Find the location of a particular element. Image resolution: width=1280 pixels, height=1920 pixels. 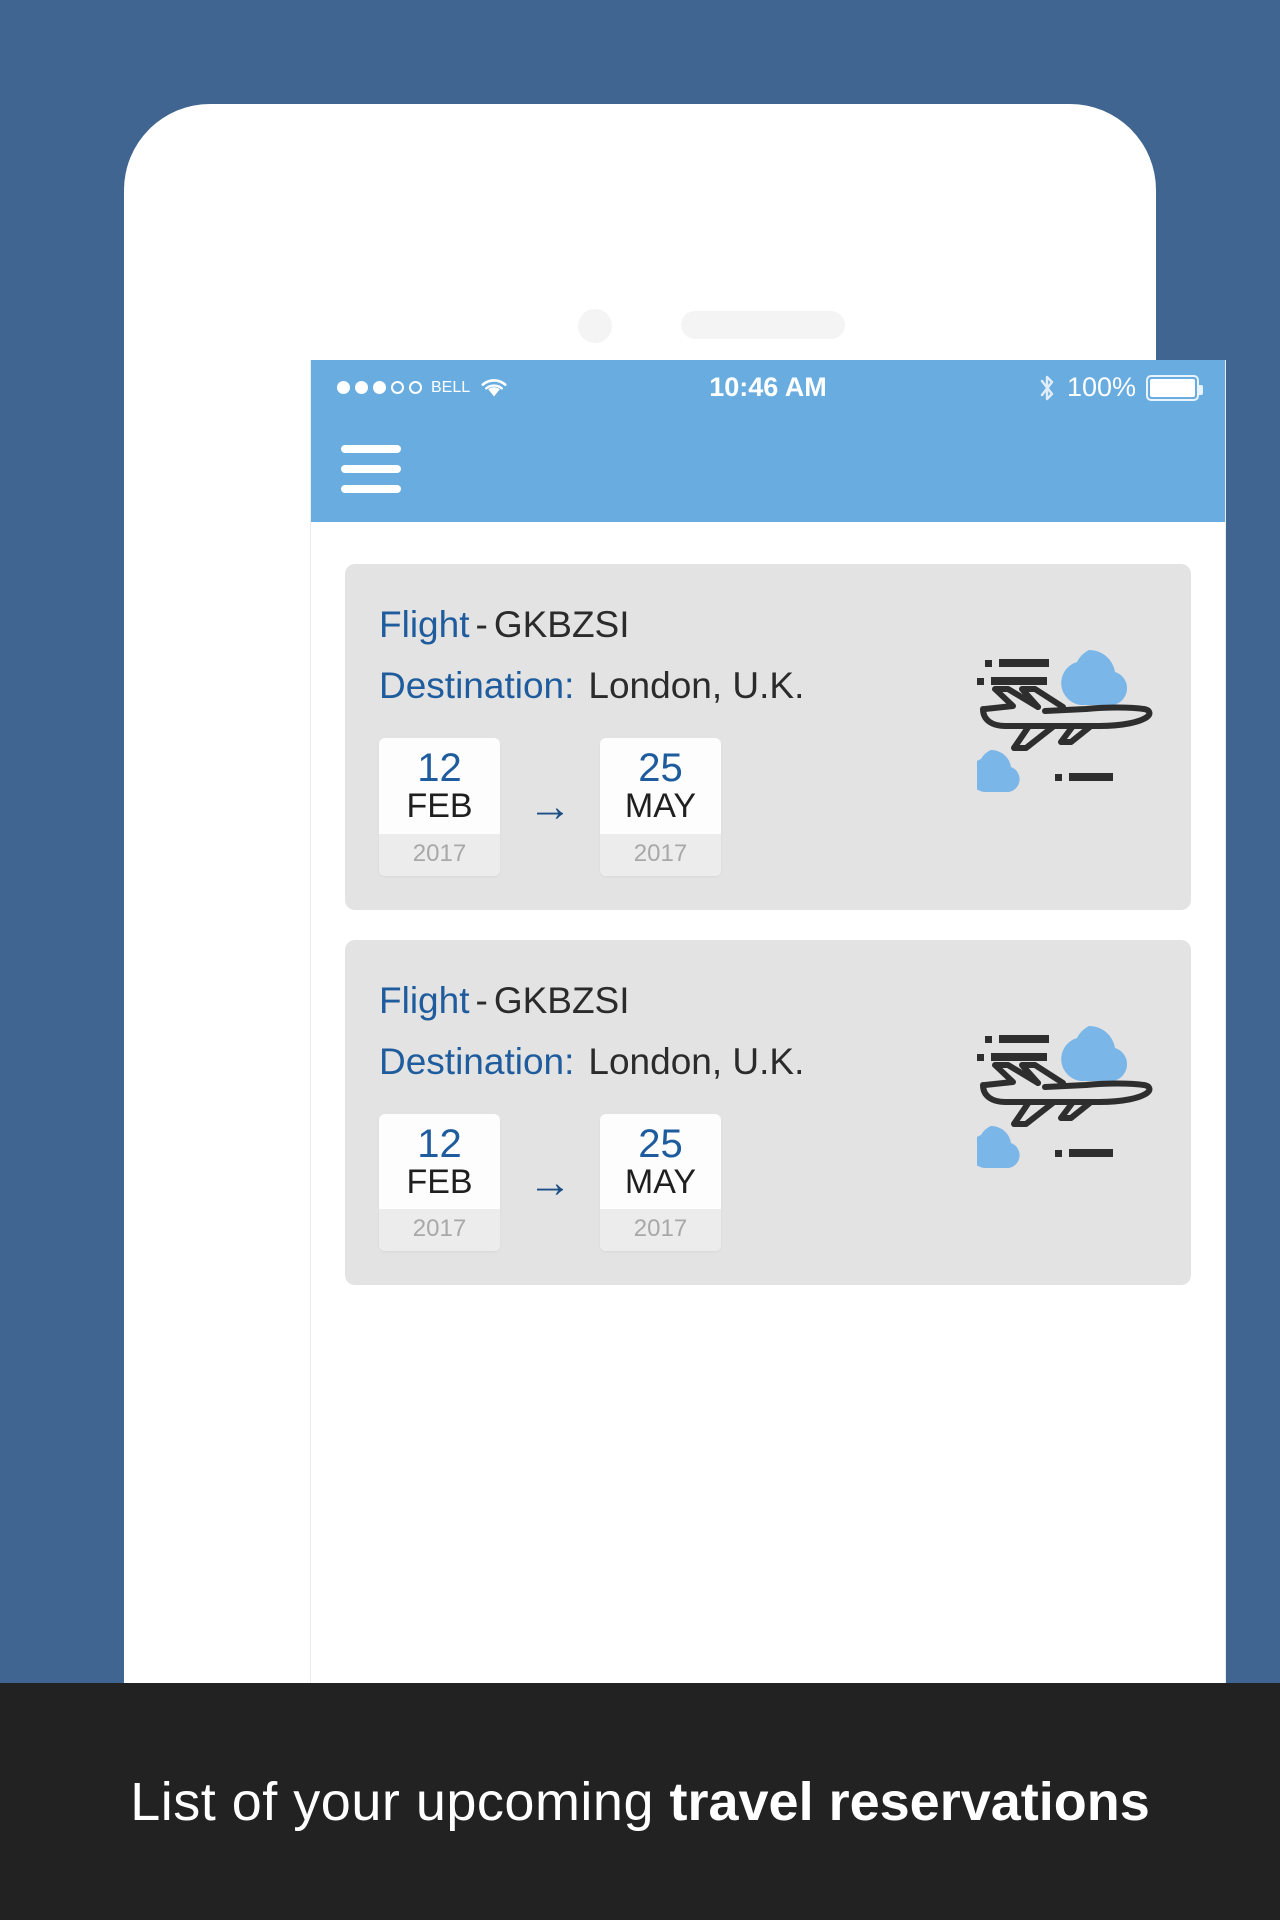

battery-full-icon is located at coordinates (1174, 387).